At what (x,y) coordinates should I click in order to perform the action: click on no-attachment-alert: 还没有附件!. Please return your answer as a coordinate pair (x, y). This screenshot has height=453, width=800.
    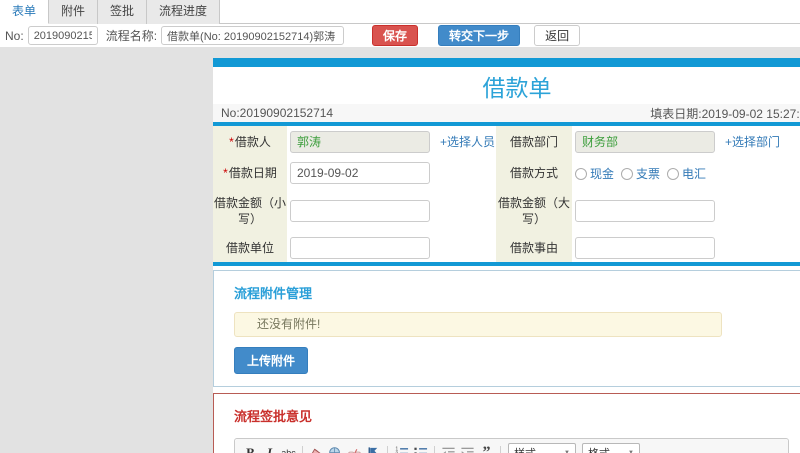
    Looking at the image, I should click on (478, 324).